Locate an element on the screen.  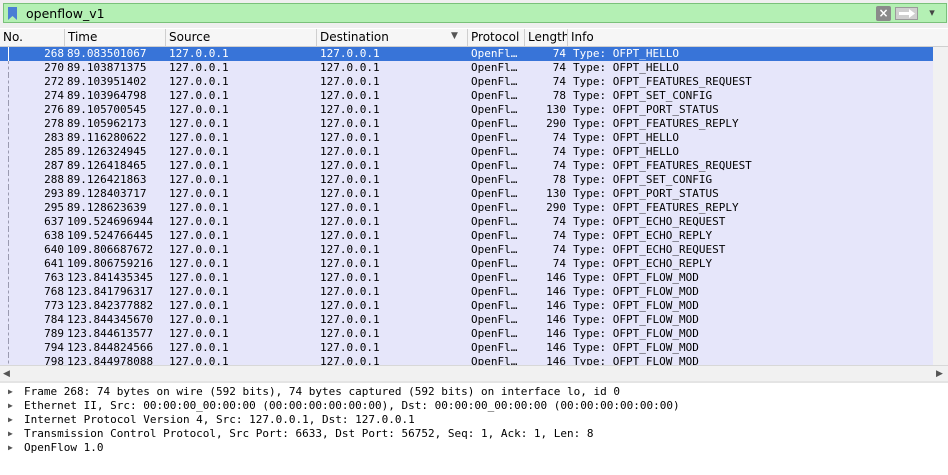
display-filter-text: openflow_v1 is located at coordinates (65, 13).